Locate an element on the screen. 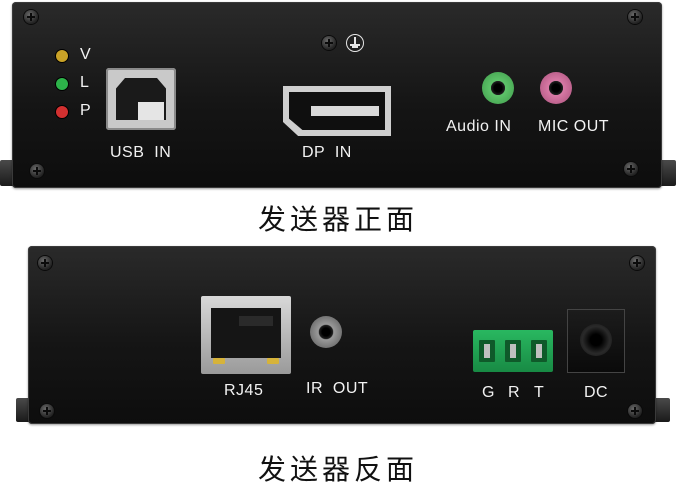 The width and height of the screenshot is (676, 488). terminal-label-r: R is located at coordinates (514, 392).